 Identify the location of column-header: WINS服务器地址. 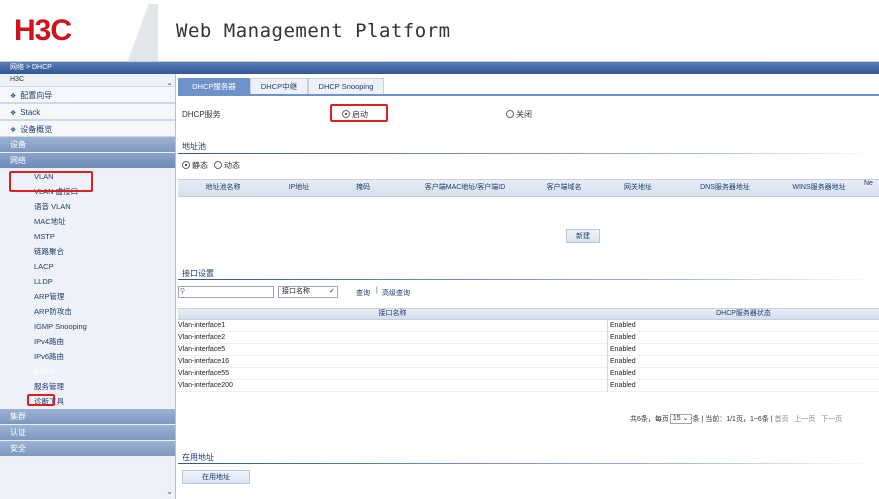
(819, 188).